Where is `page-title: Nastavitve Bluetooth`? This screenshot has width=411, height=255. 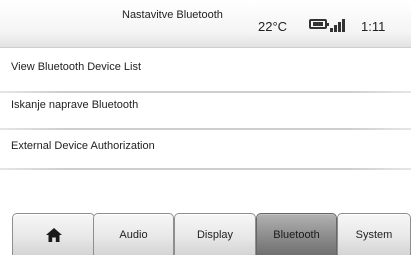 page-title: Nastavitve Bluetooth is located at coordinates (172, 15).